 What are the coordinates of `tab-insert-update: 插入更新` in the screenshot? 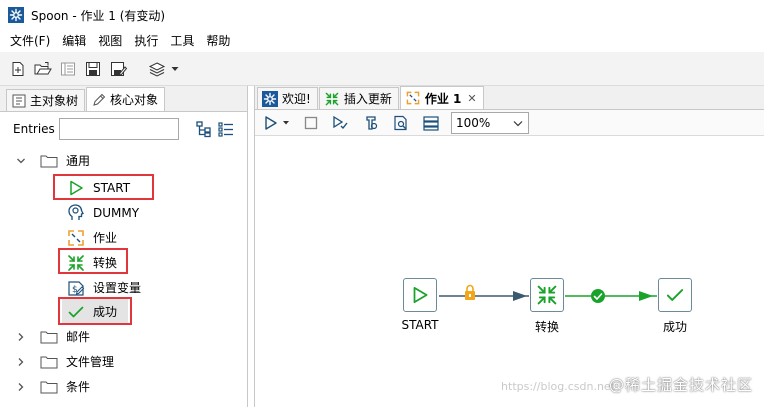 It's located at (358, 98).